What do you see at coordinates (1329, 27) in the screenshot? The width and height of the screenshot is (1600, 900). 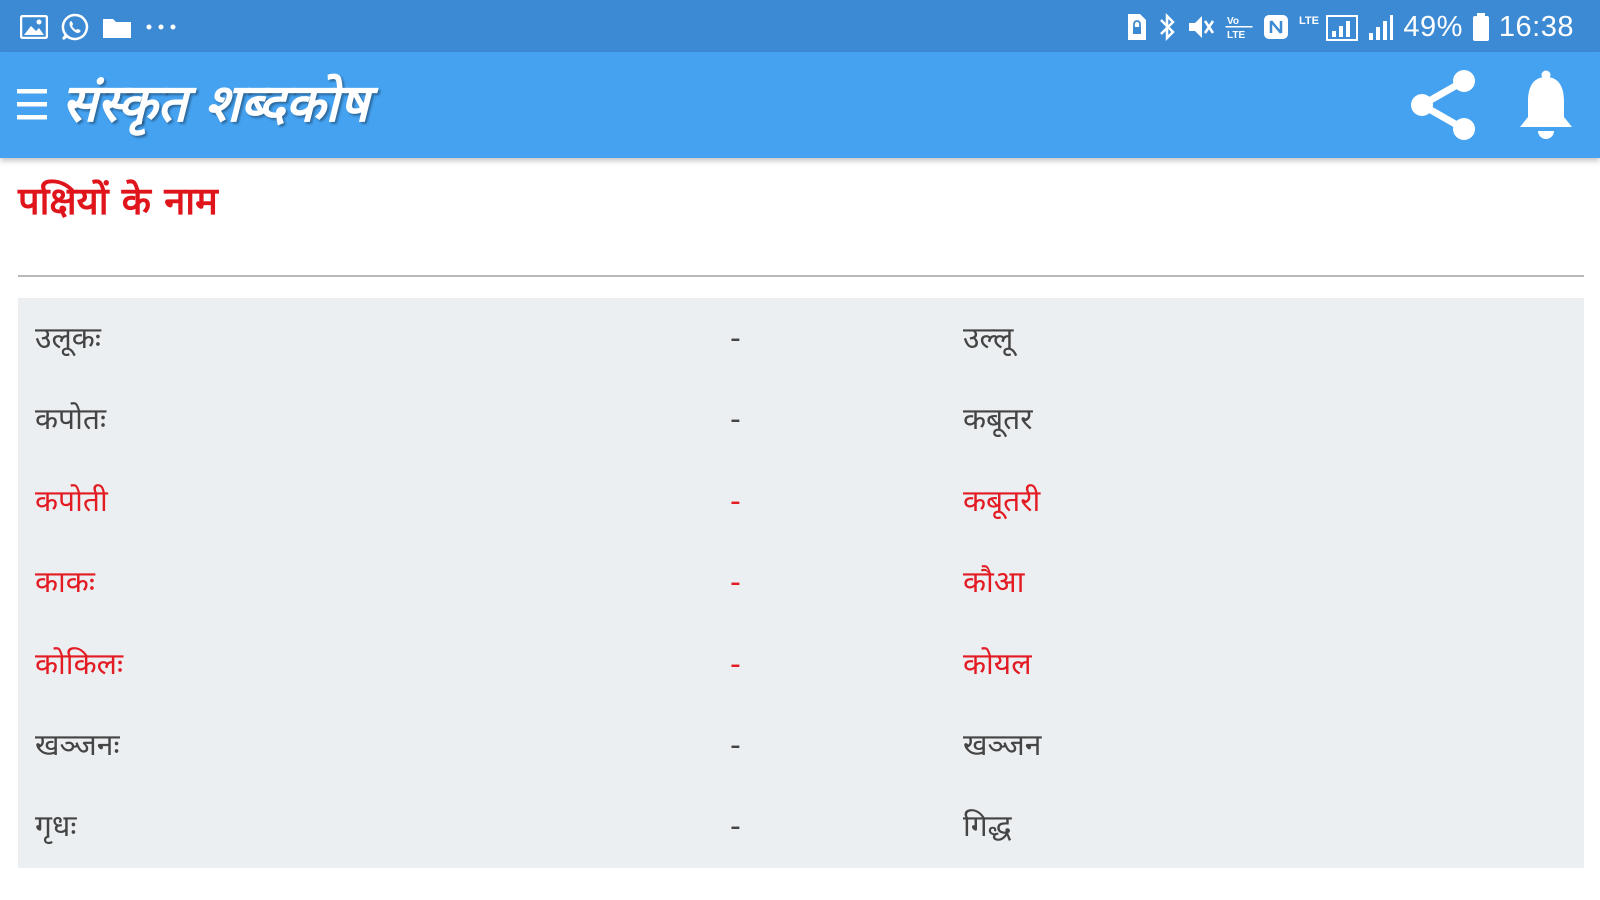 I see `lte-signal-icon: LTE` at bounding box center [1329, 27].